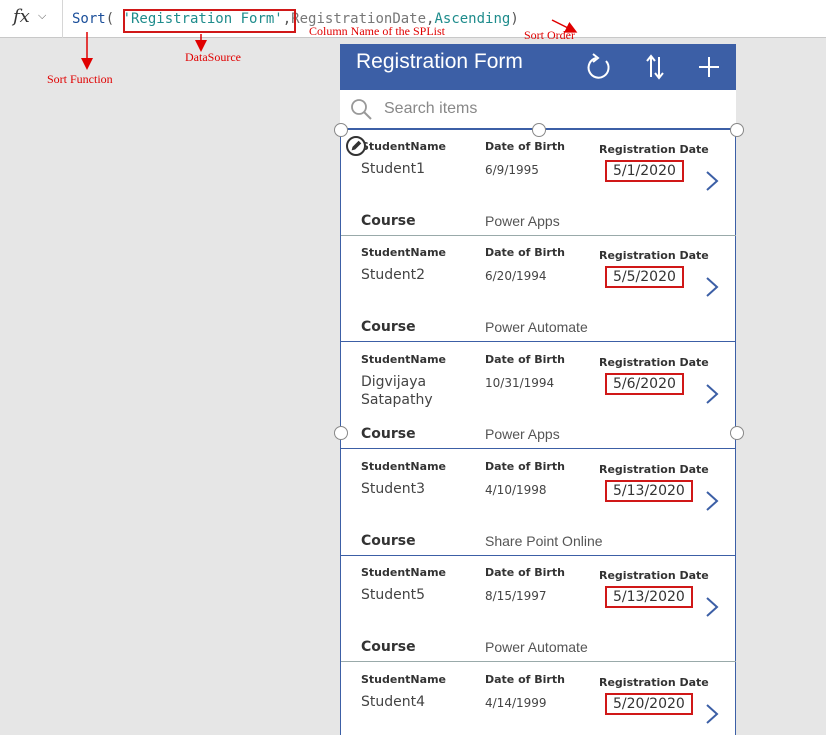 Image resolution: width=826 pixels, height=735 pixels. What do you see at coordinates (512, 170) in the screenshot?
I see `dob-value: 6/9/1995` at bounding box center [512, 170].